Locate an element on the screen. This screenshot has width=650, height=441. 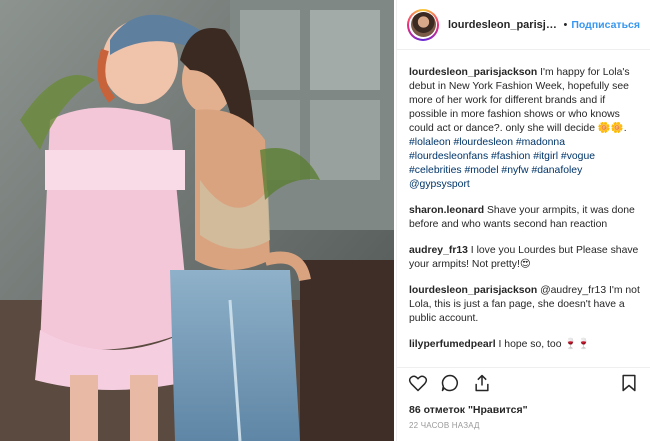
heart-icon is located at coordinates (418, 382).